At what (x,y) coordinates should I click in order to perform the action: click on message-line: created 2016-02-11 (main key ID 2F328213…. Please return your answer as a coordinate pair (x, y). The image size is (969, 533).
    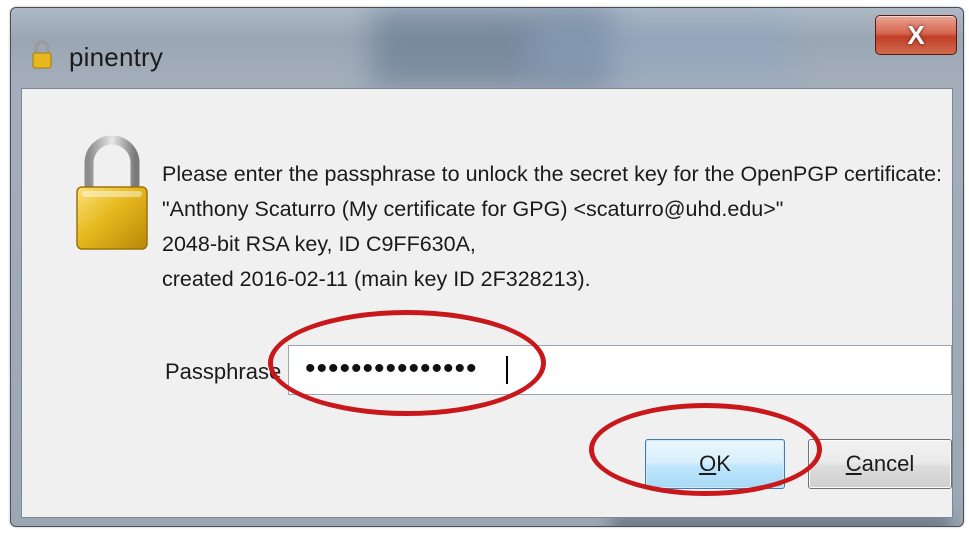
    Looking at the image, I should click on (376, 279).